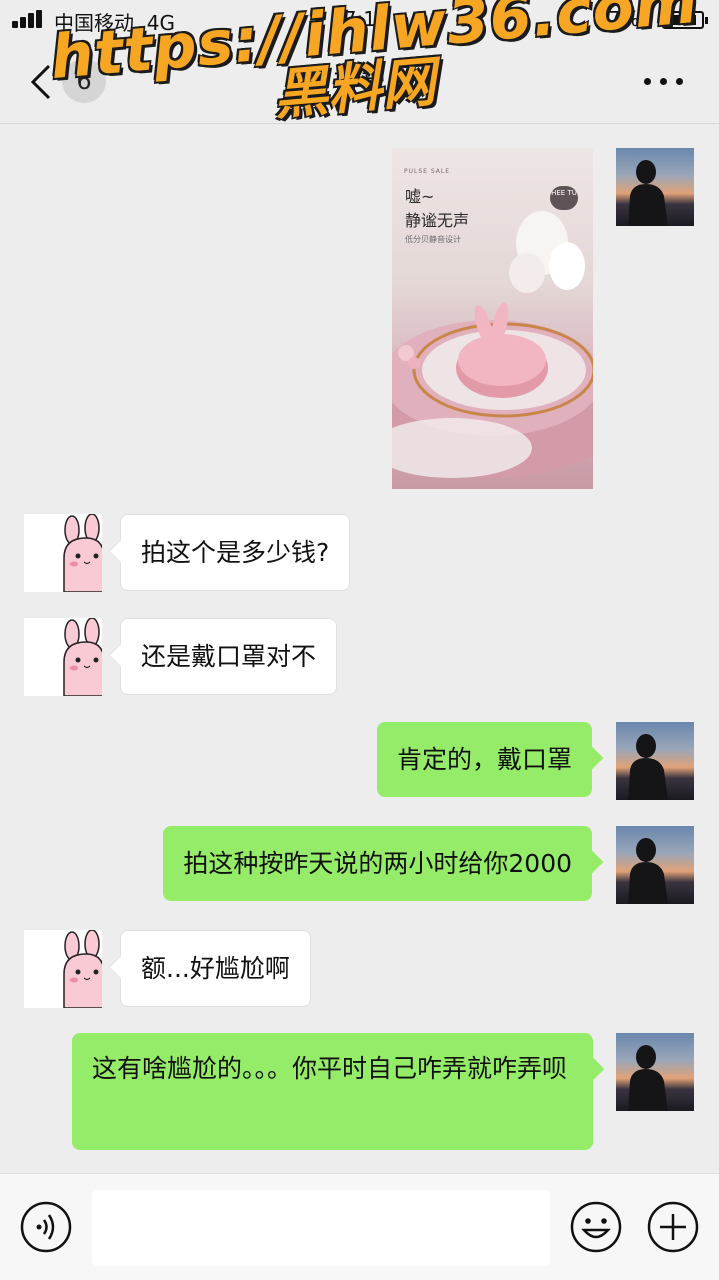  Describe the element at coordinates (437, 208) in the screenshot. I see `image-headline: 嘘~ 静谧无声` at that location.